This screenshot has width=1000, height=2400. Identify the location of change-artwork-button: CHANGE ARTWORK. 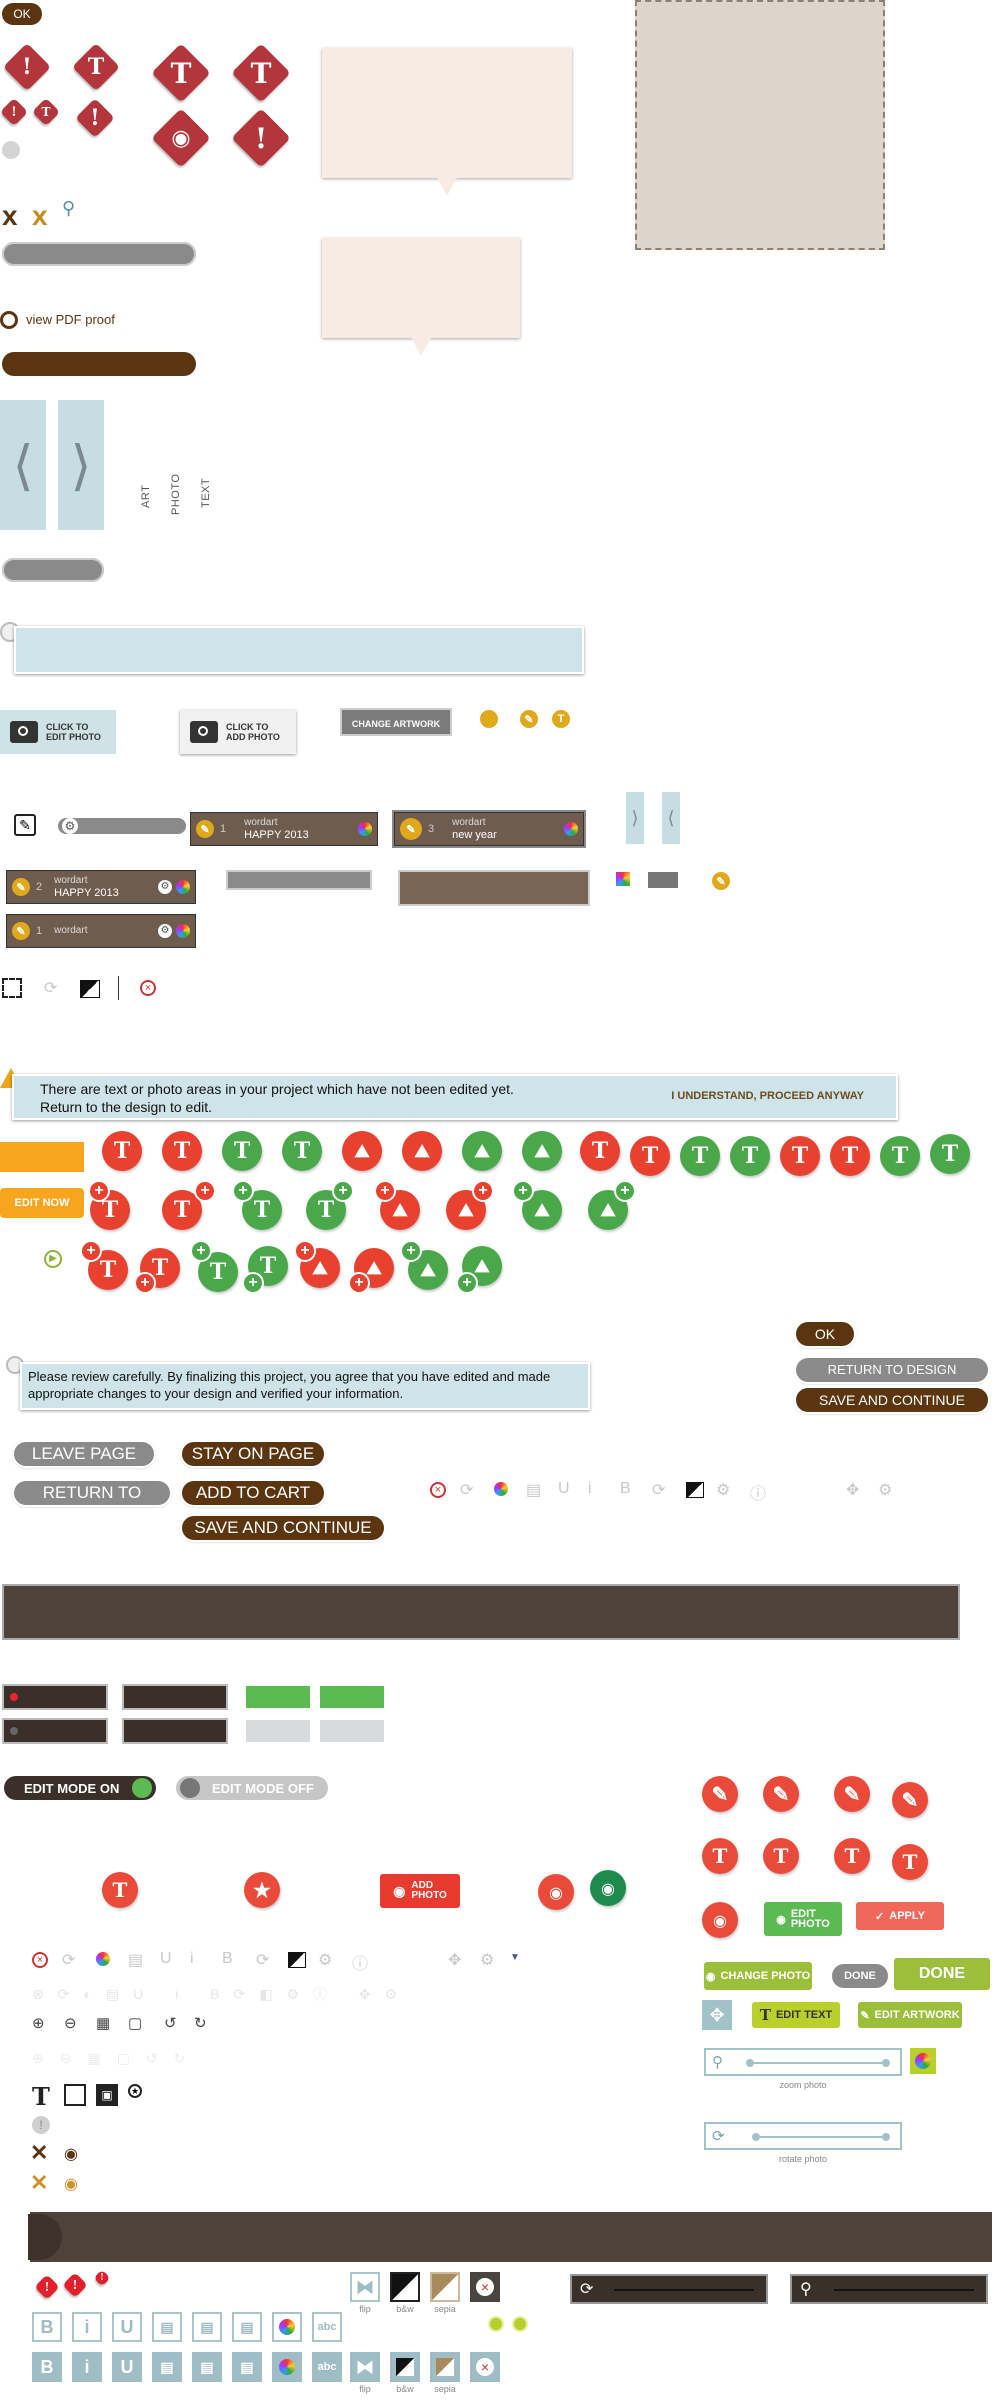
(396, 722).